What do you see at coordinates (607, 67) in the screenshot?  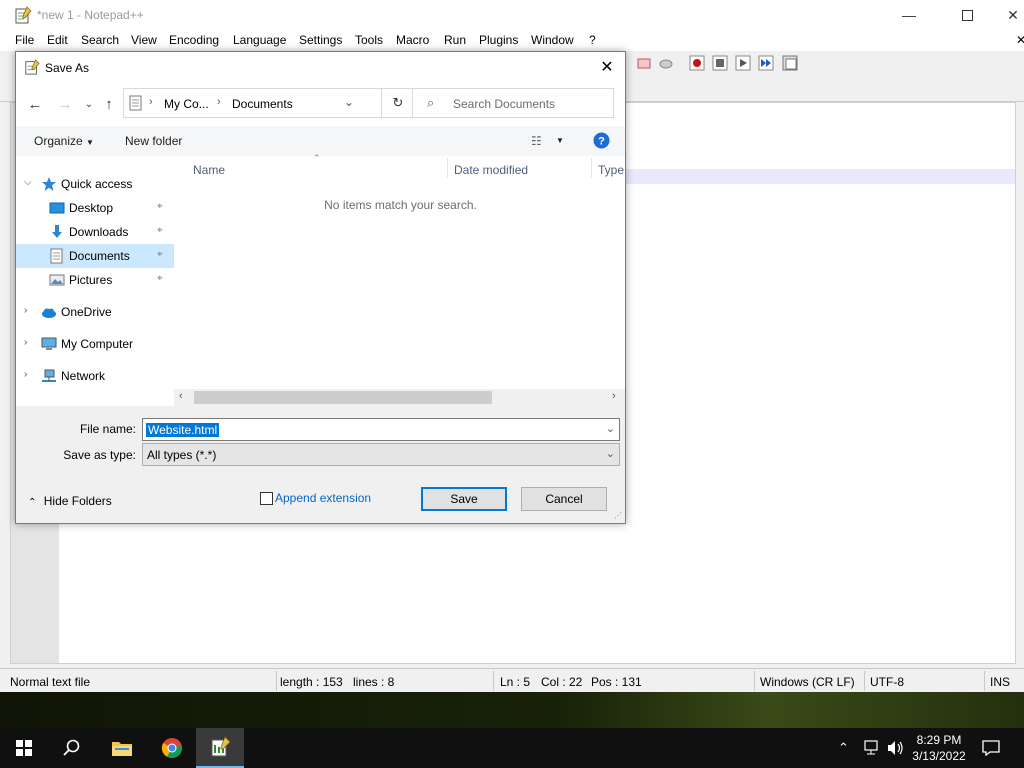 I see `dialog-close-button: ✕` at bounding box center [607, 67].